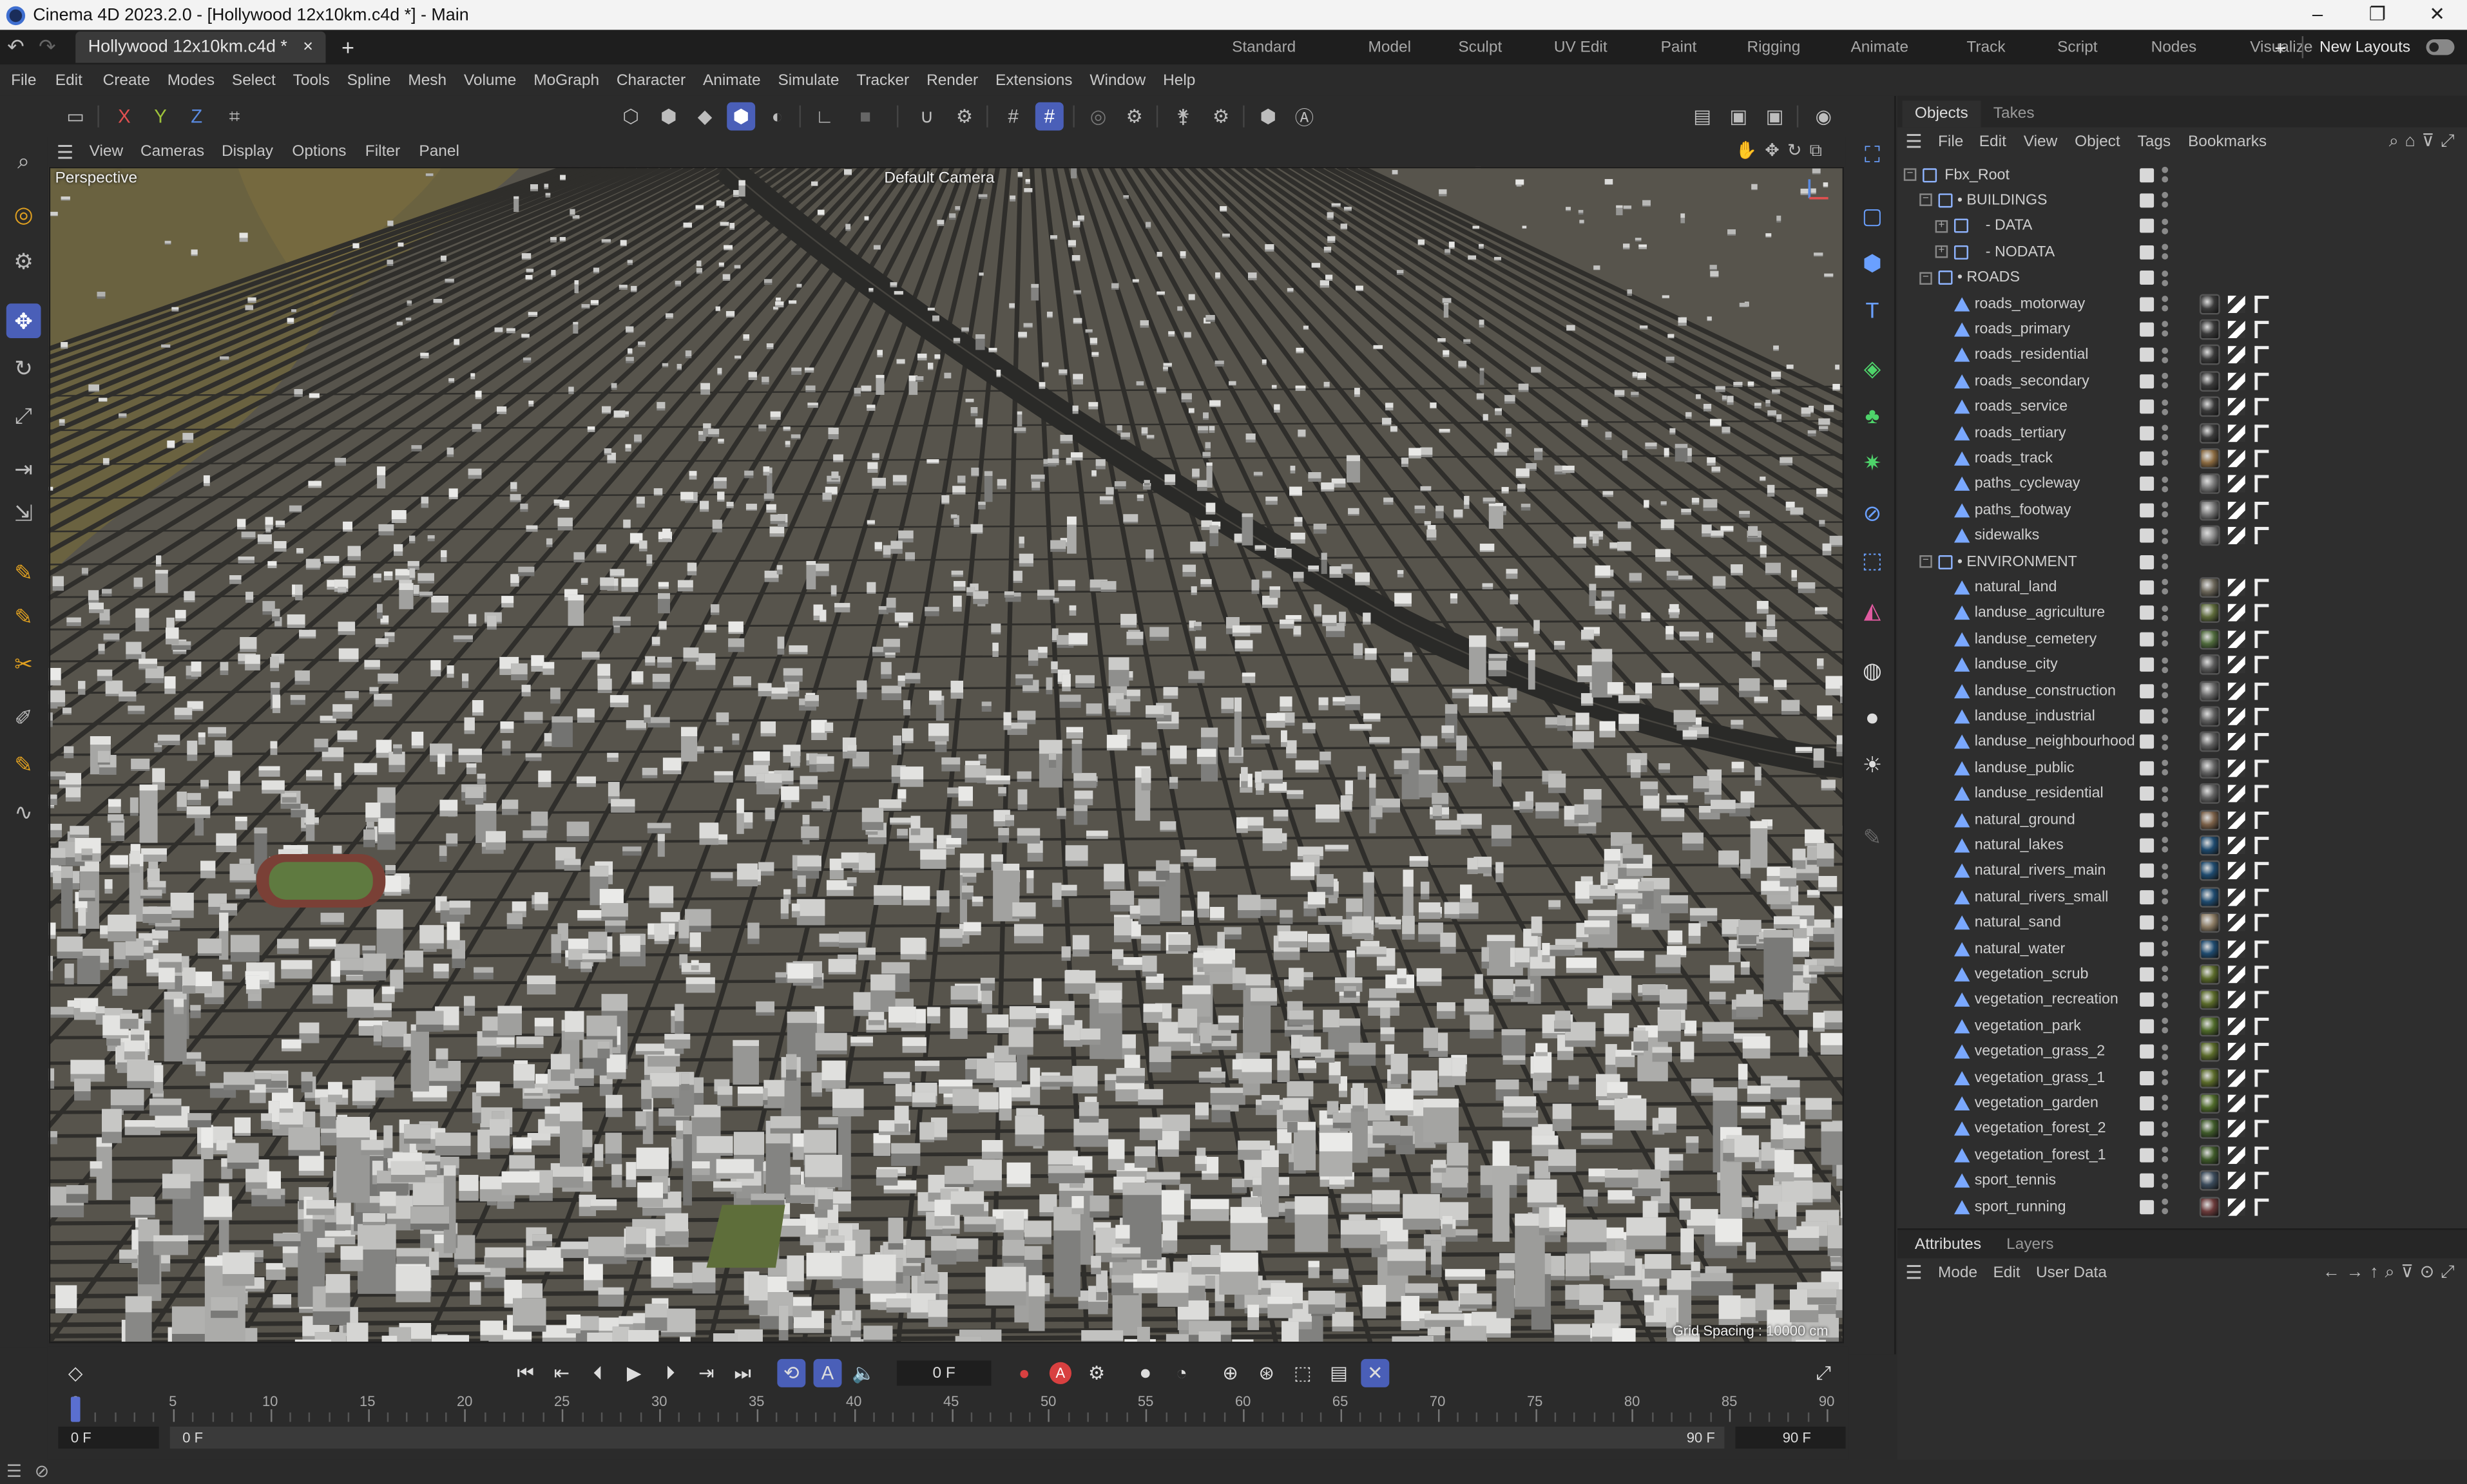 This screenshot has width=2467, height=1484. Describe the element at coordinates (669, 116) in the screenshot. I see `edges-mode-icon: ⬢` at that location.